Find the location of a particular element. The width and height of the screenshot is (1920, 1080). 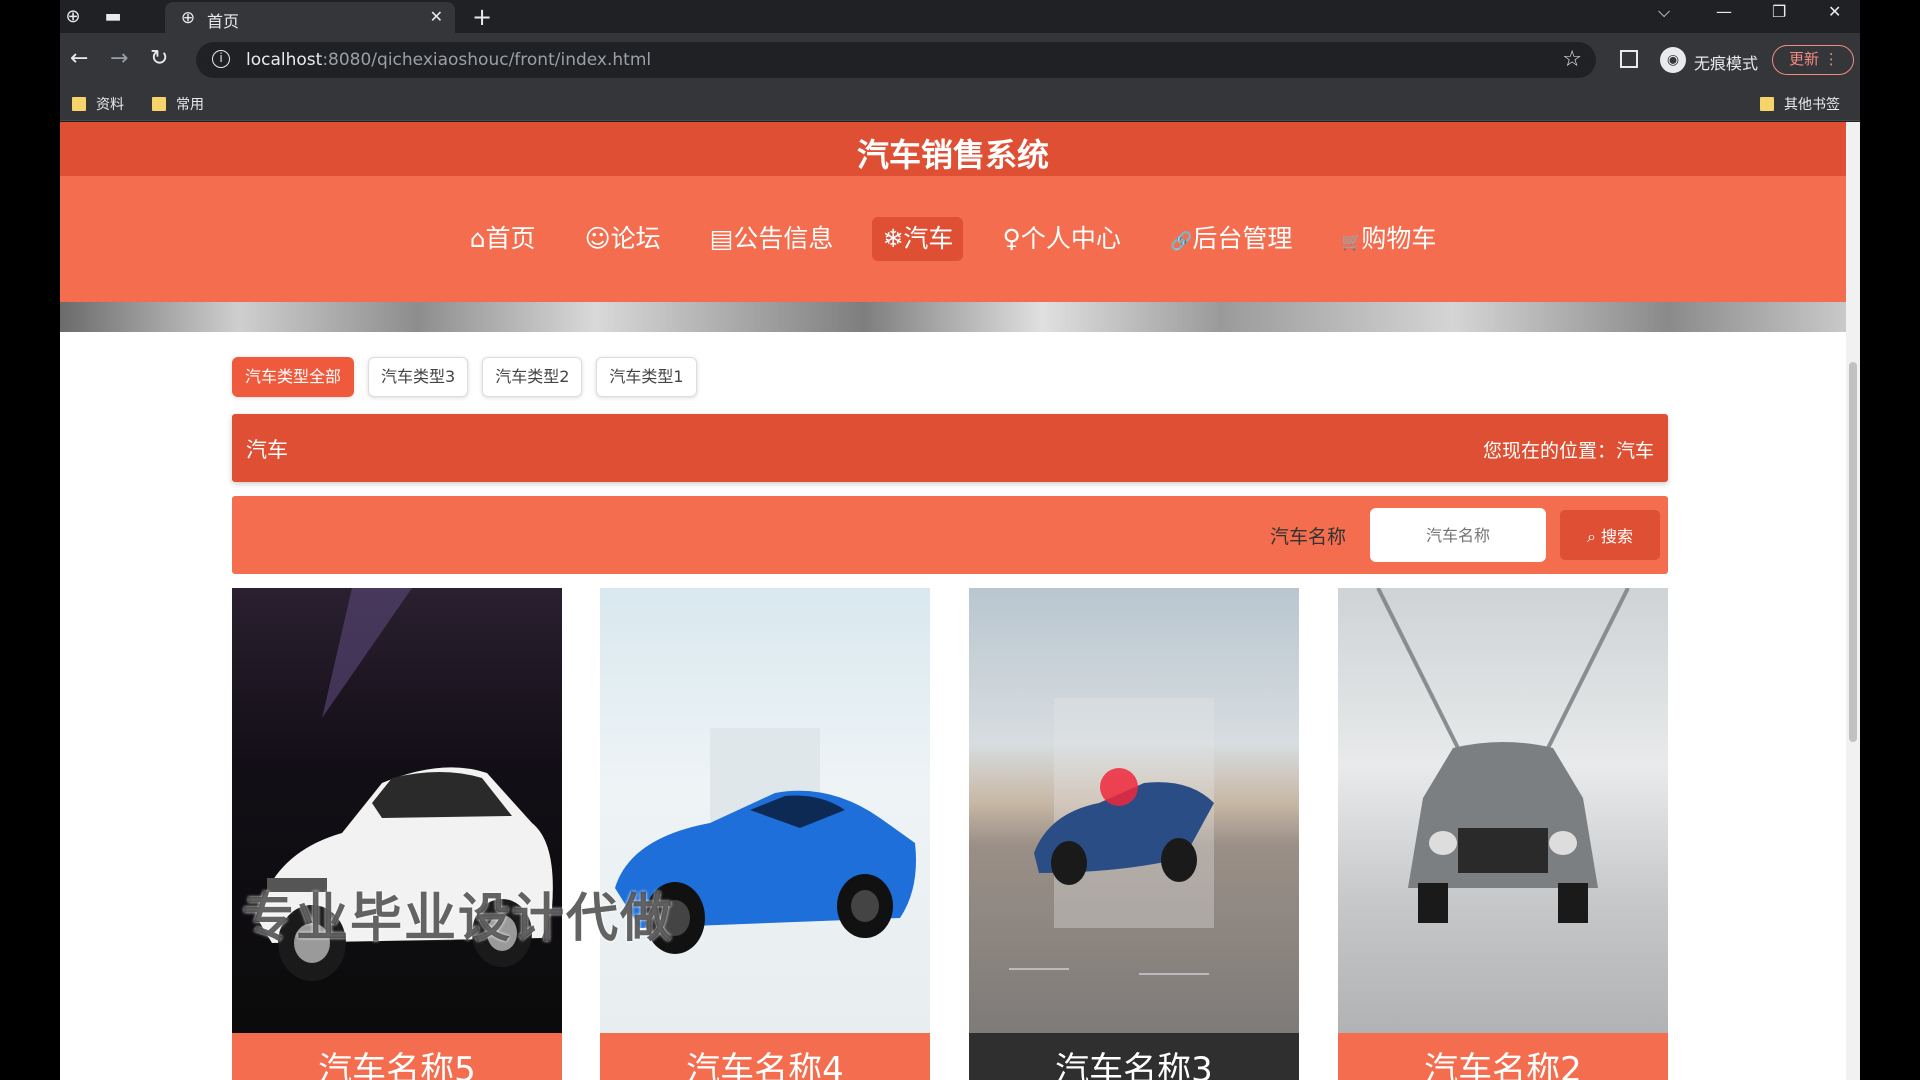

bookmark-label: 常用 is located at coordinates (190, 105).